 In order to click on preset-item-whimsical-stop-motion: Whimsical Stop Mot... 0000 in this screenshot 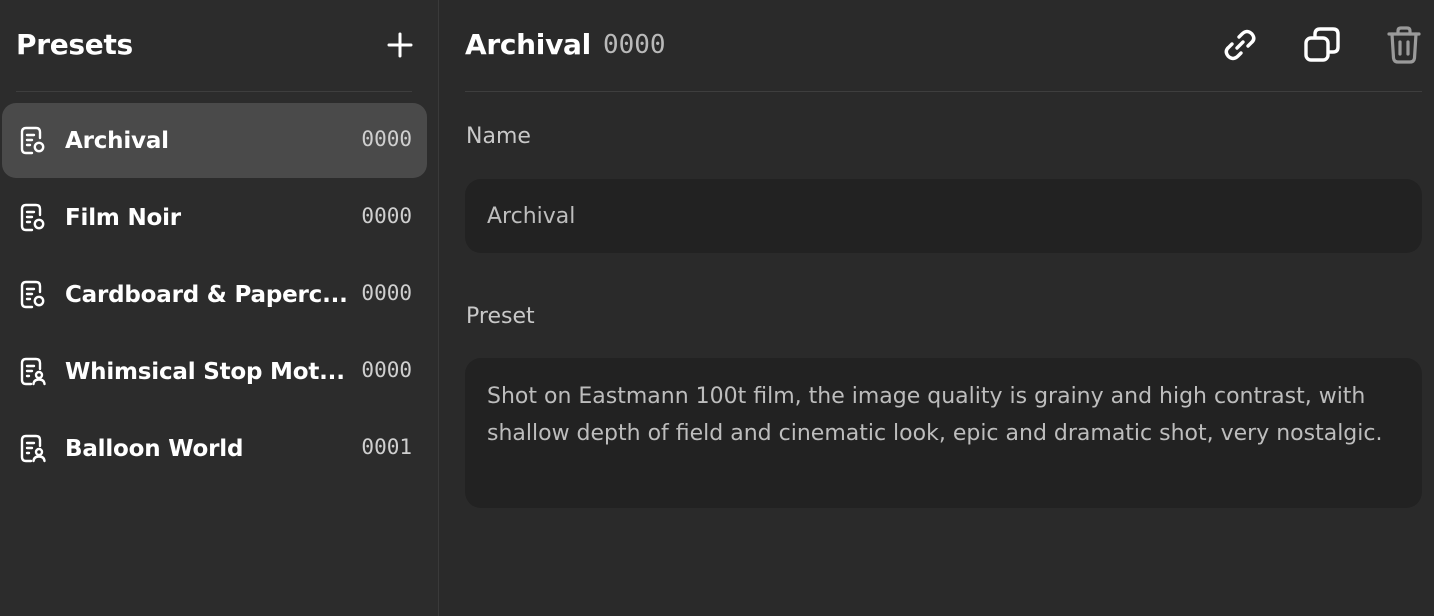, I will do `click(214, 371)`.